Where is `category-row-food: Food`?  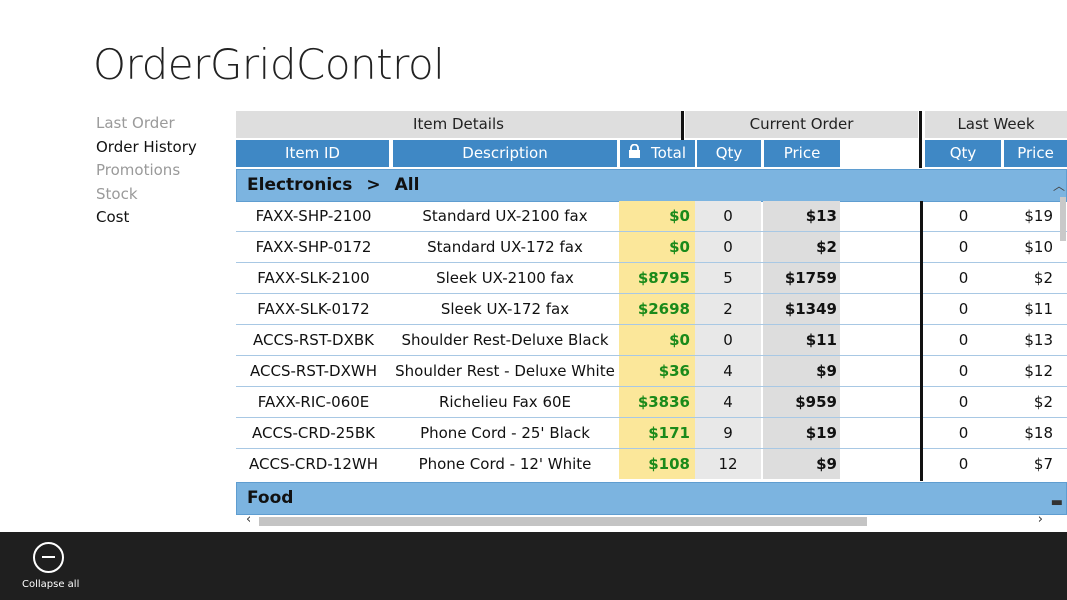
category-row-food: Food is located at coordinates (651, 498).